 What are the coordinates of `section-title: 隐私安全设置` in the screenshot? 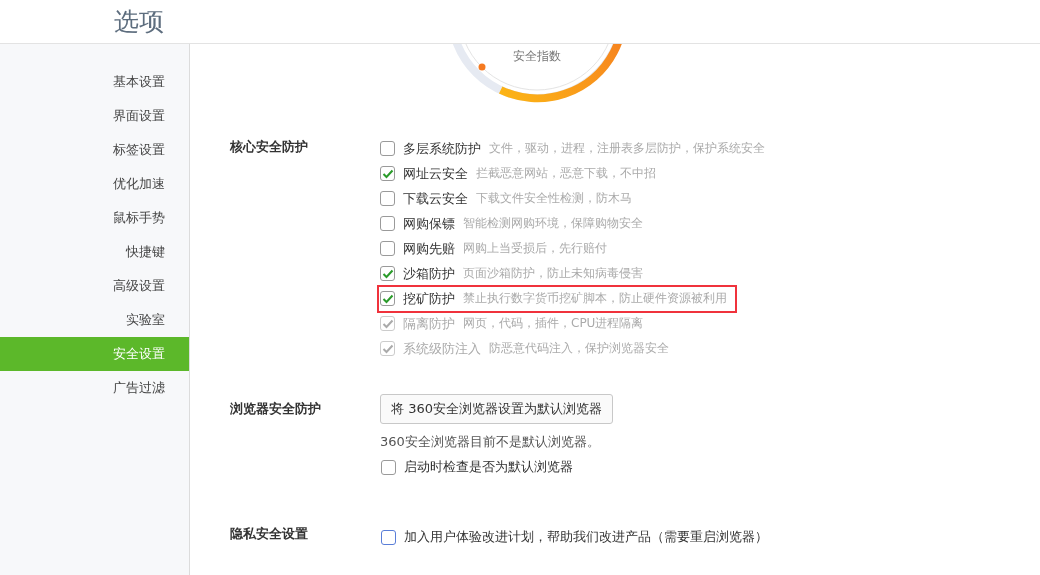 It's located at (269, 534).